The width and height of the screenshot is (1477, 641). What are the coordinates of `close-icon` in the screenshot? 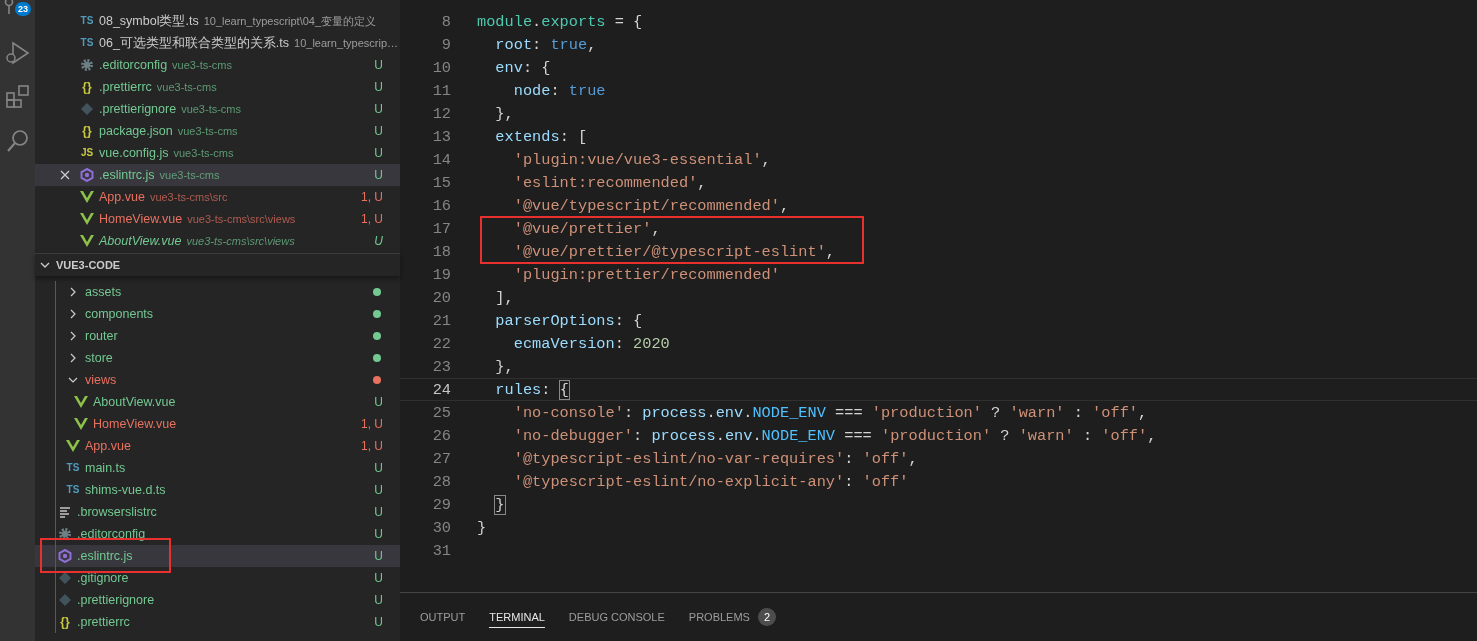 It's located at (65, 175).